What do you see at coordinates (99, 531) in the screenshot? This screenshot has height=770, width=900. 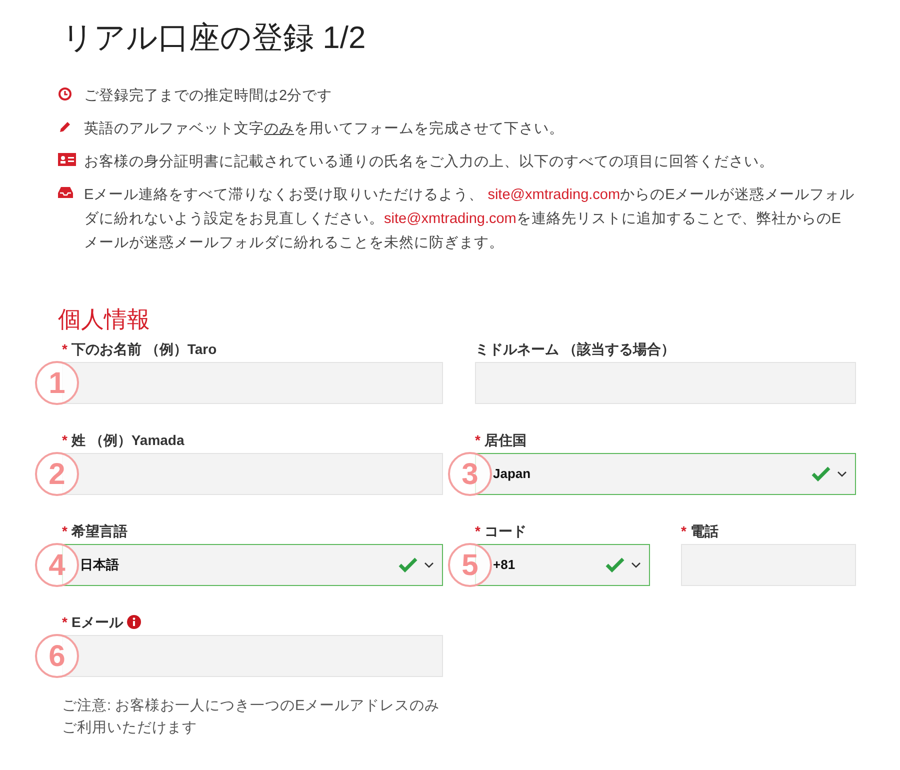 I see `field-label: 希望言語` at bounding box center [99, 531].